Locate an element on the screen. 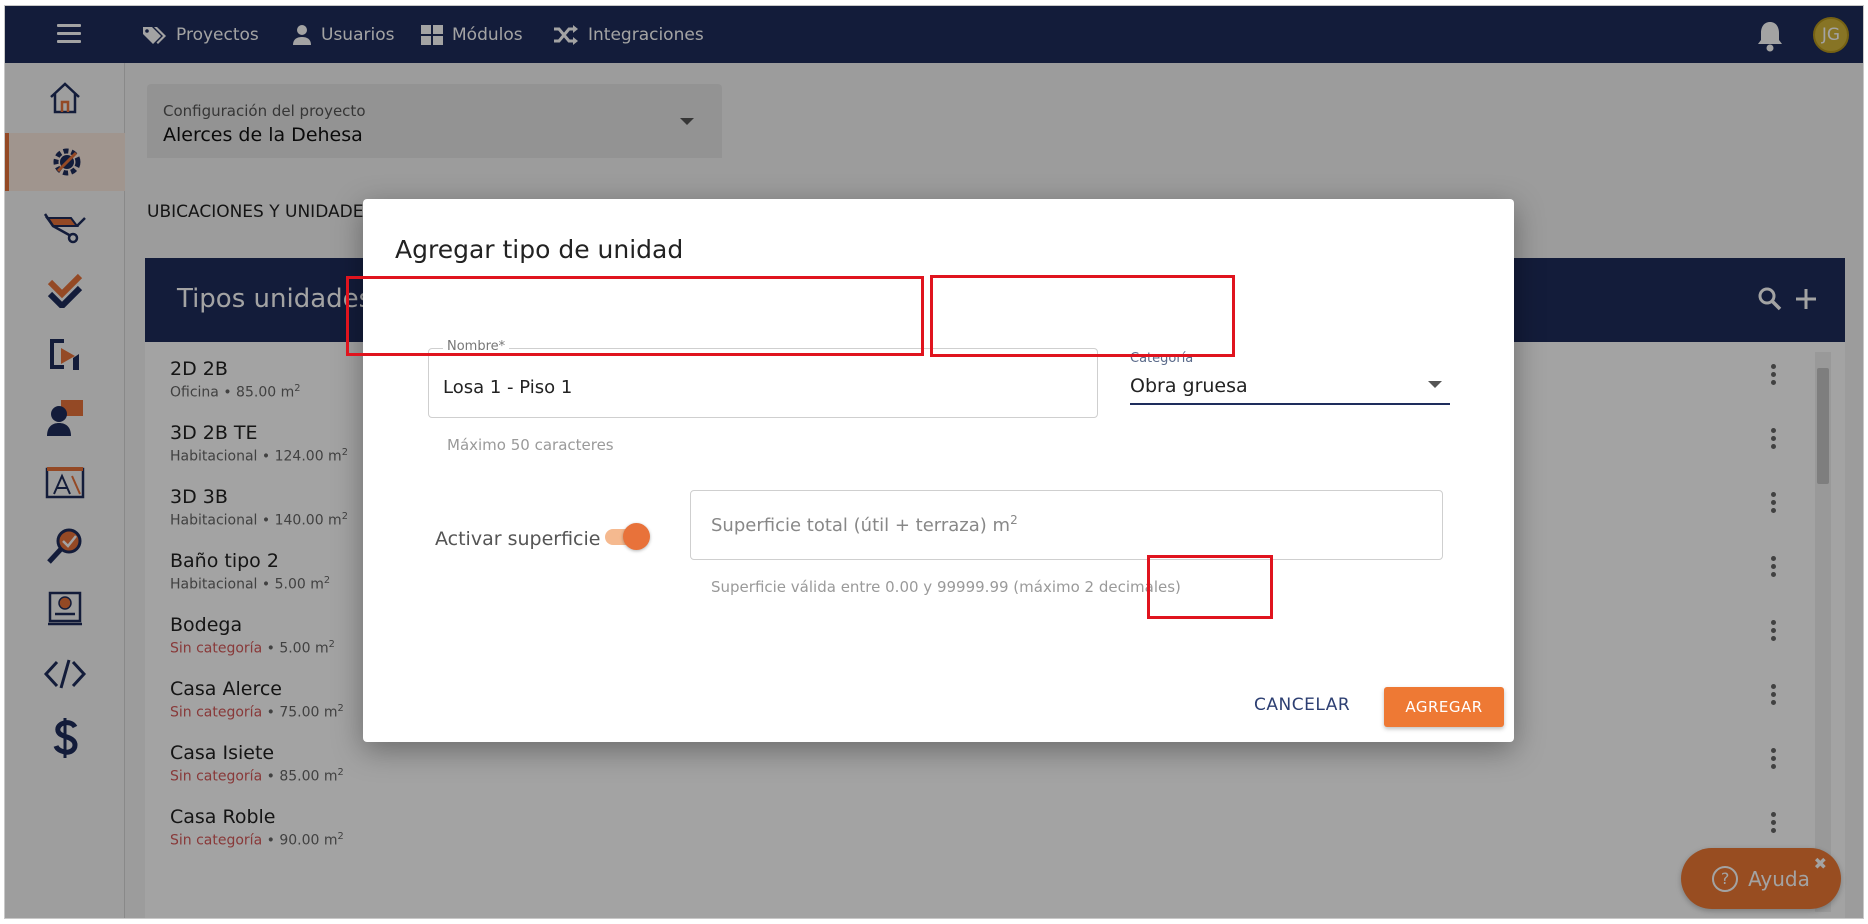 The width and height of the screenshot is (1868, 924). nombre-input: Nombre* Losa 1 - Piso 1 is located at coordinates (763, 378).